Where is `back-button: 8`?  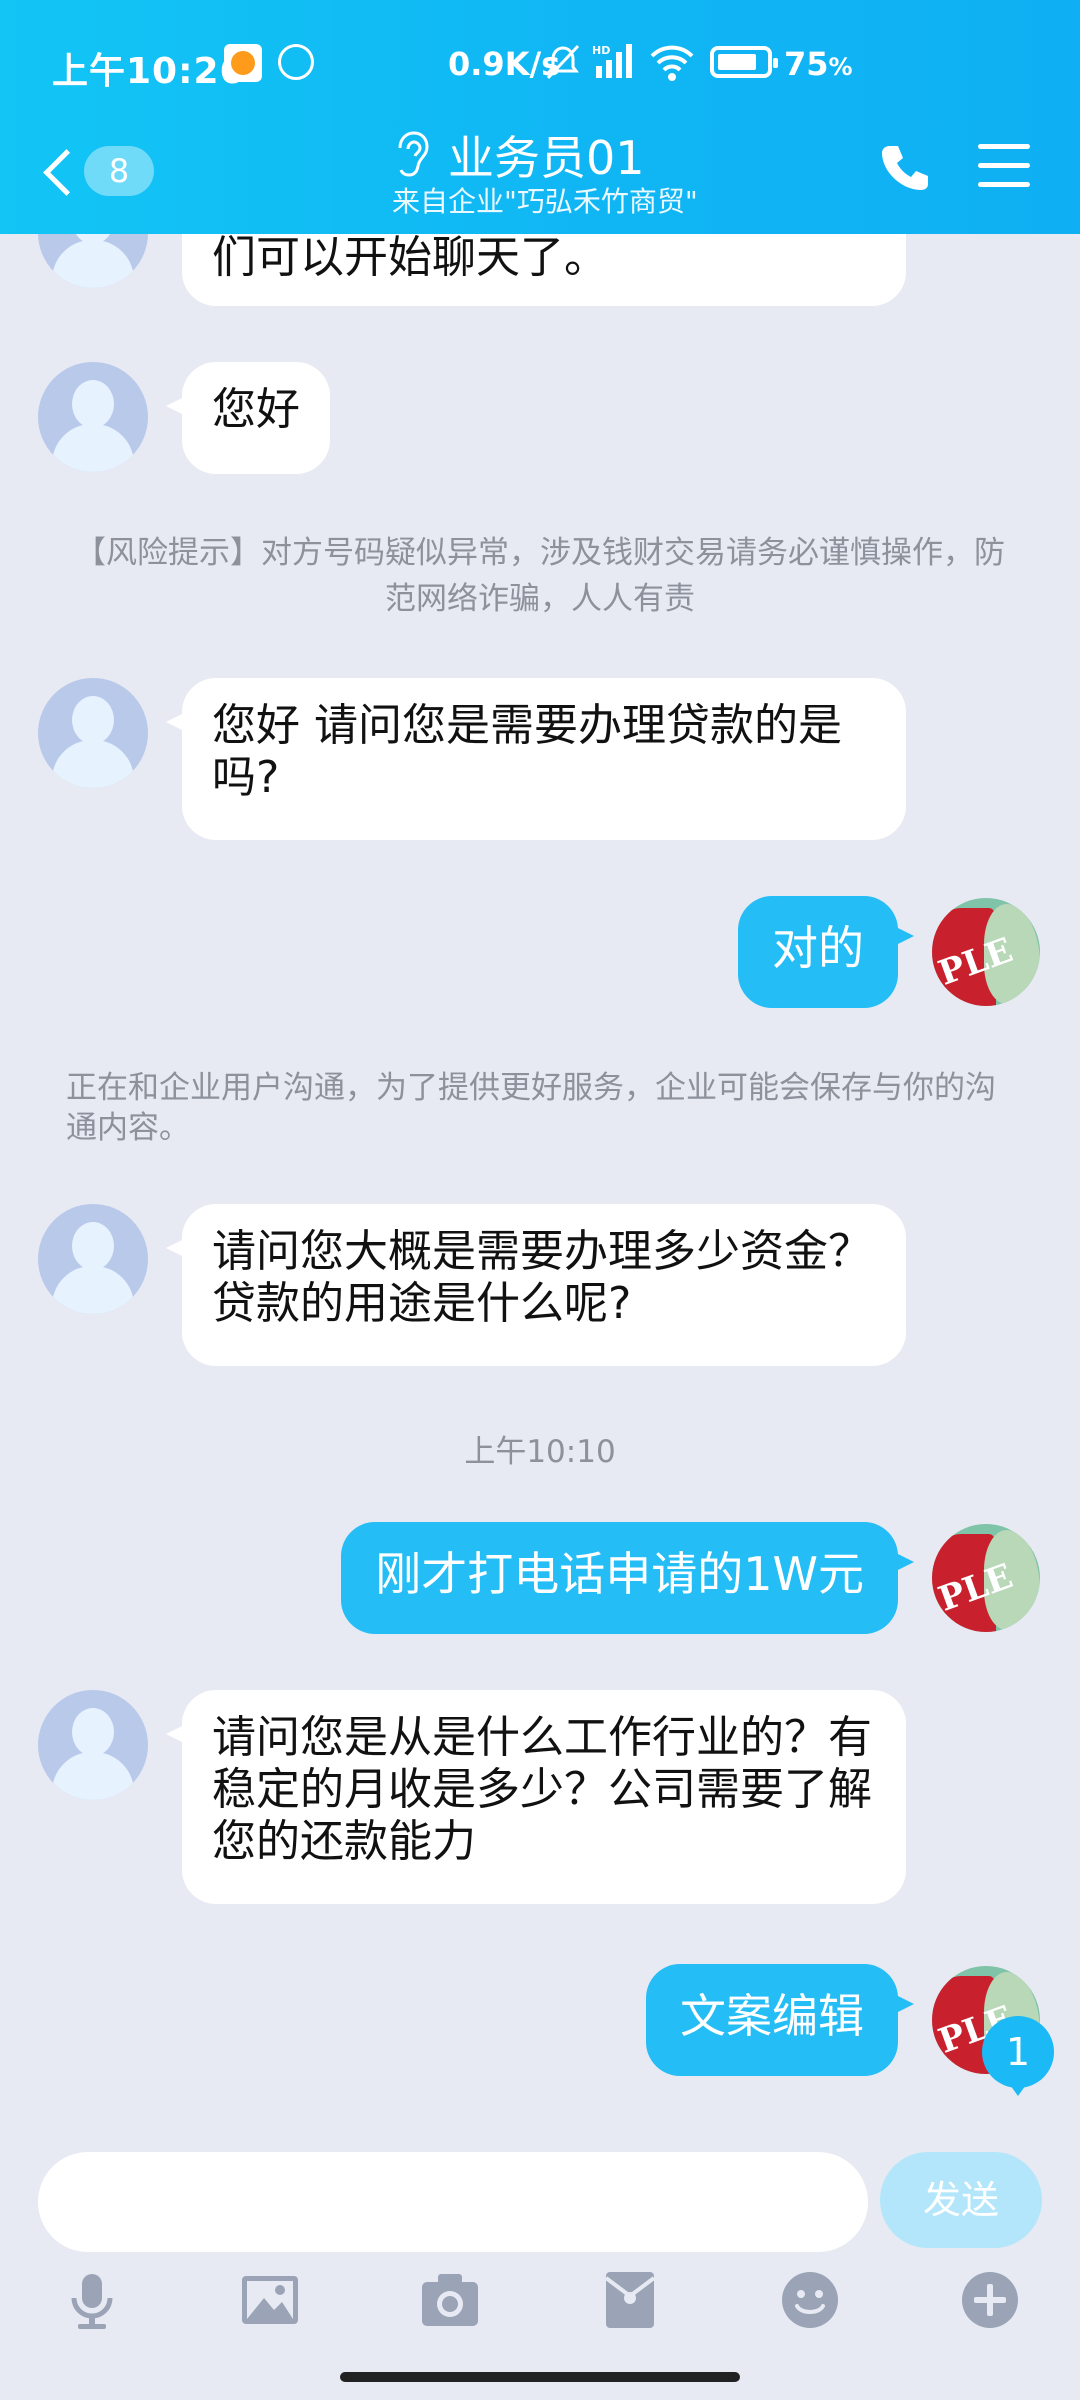 back-button: 8 is located at coordinates (100, 170).